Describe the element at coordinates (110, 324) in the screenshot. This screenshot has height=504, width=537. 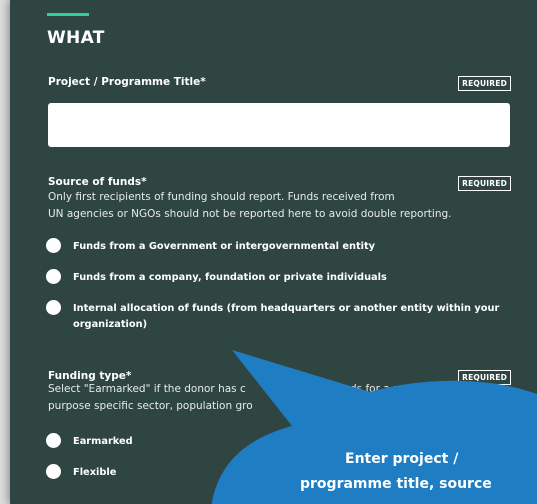
I see `radio-label-line-2: organization)` at that location.